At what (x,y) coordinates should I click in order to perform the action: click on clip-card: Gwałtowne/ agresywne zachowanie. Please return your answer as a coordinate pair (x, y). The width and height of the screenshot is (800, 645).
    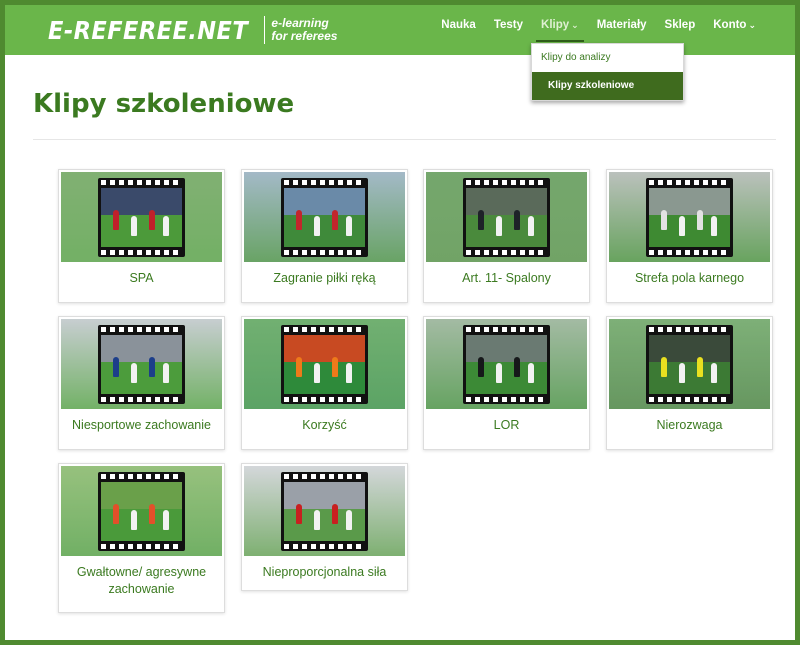
    Looking at the image, I should click on (141, 538).